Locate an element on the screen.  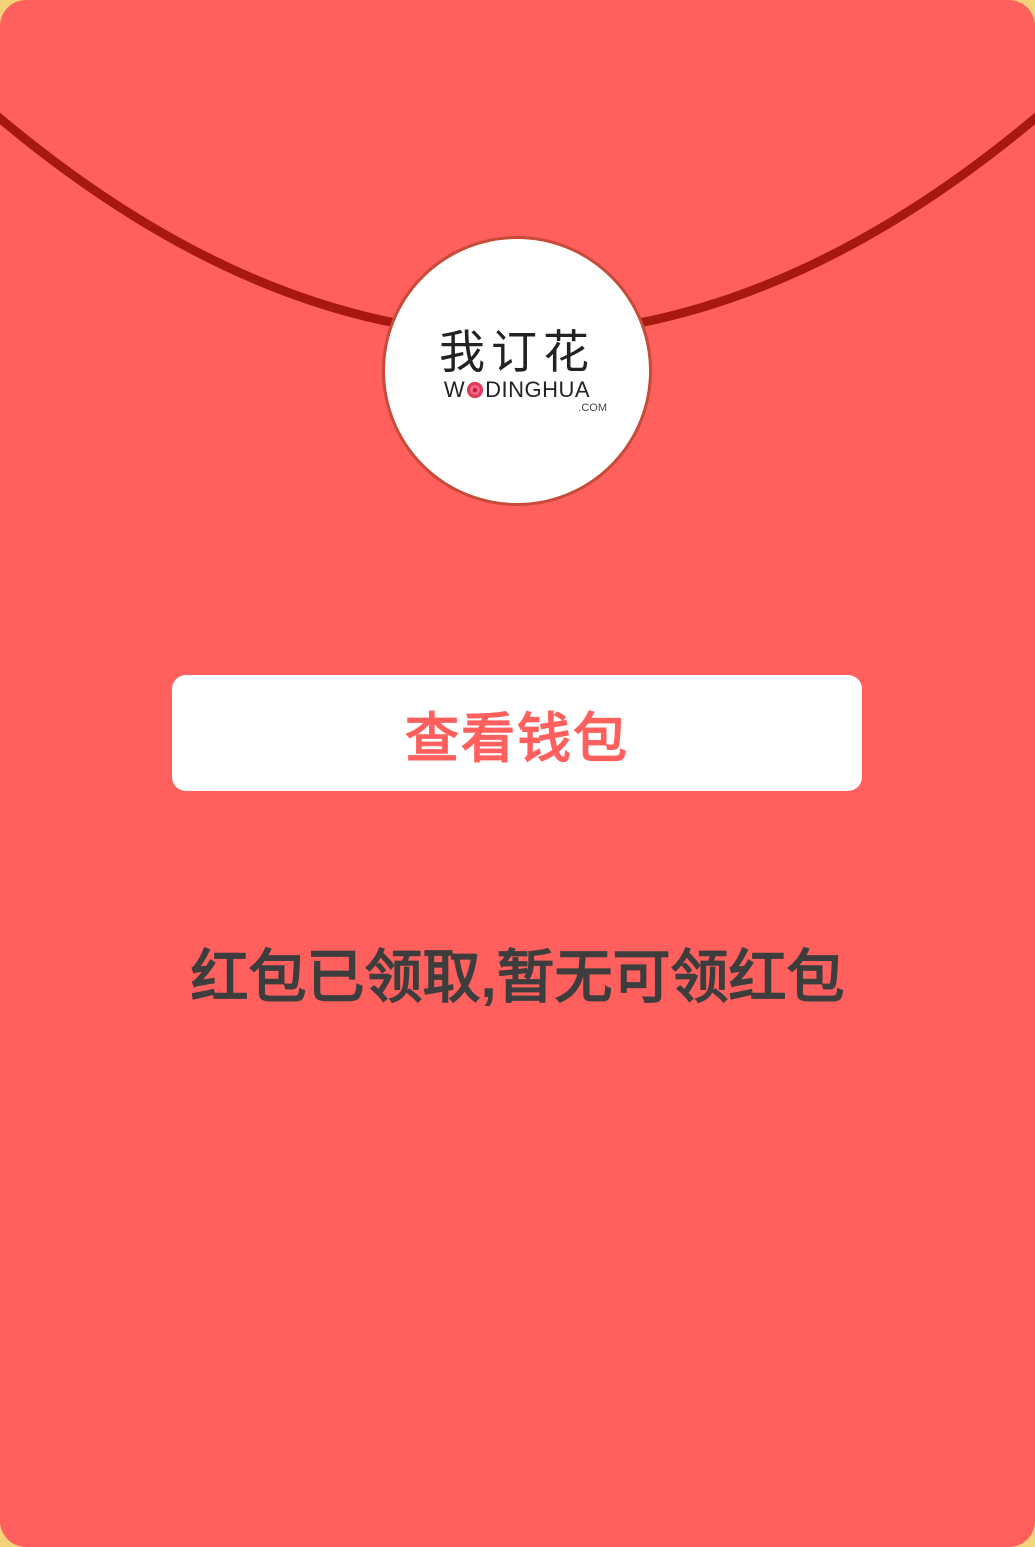
rose-icon is located at coordinates (475, 389).